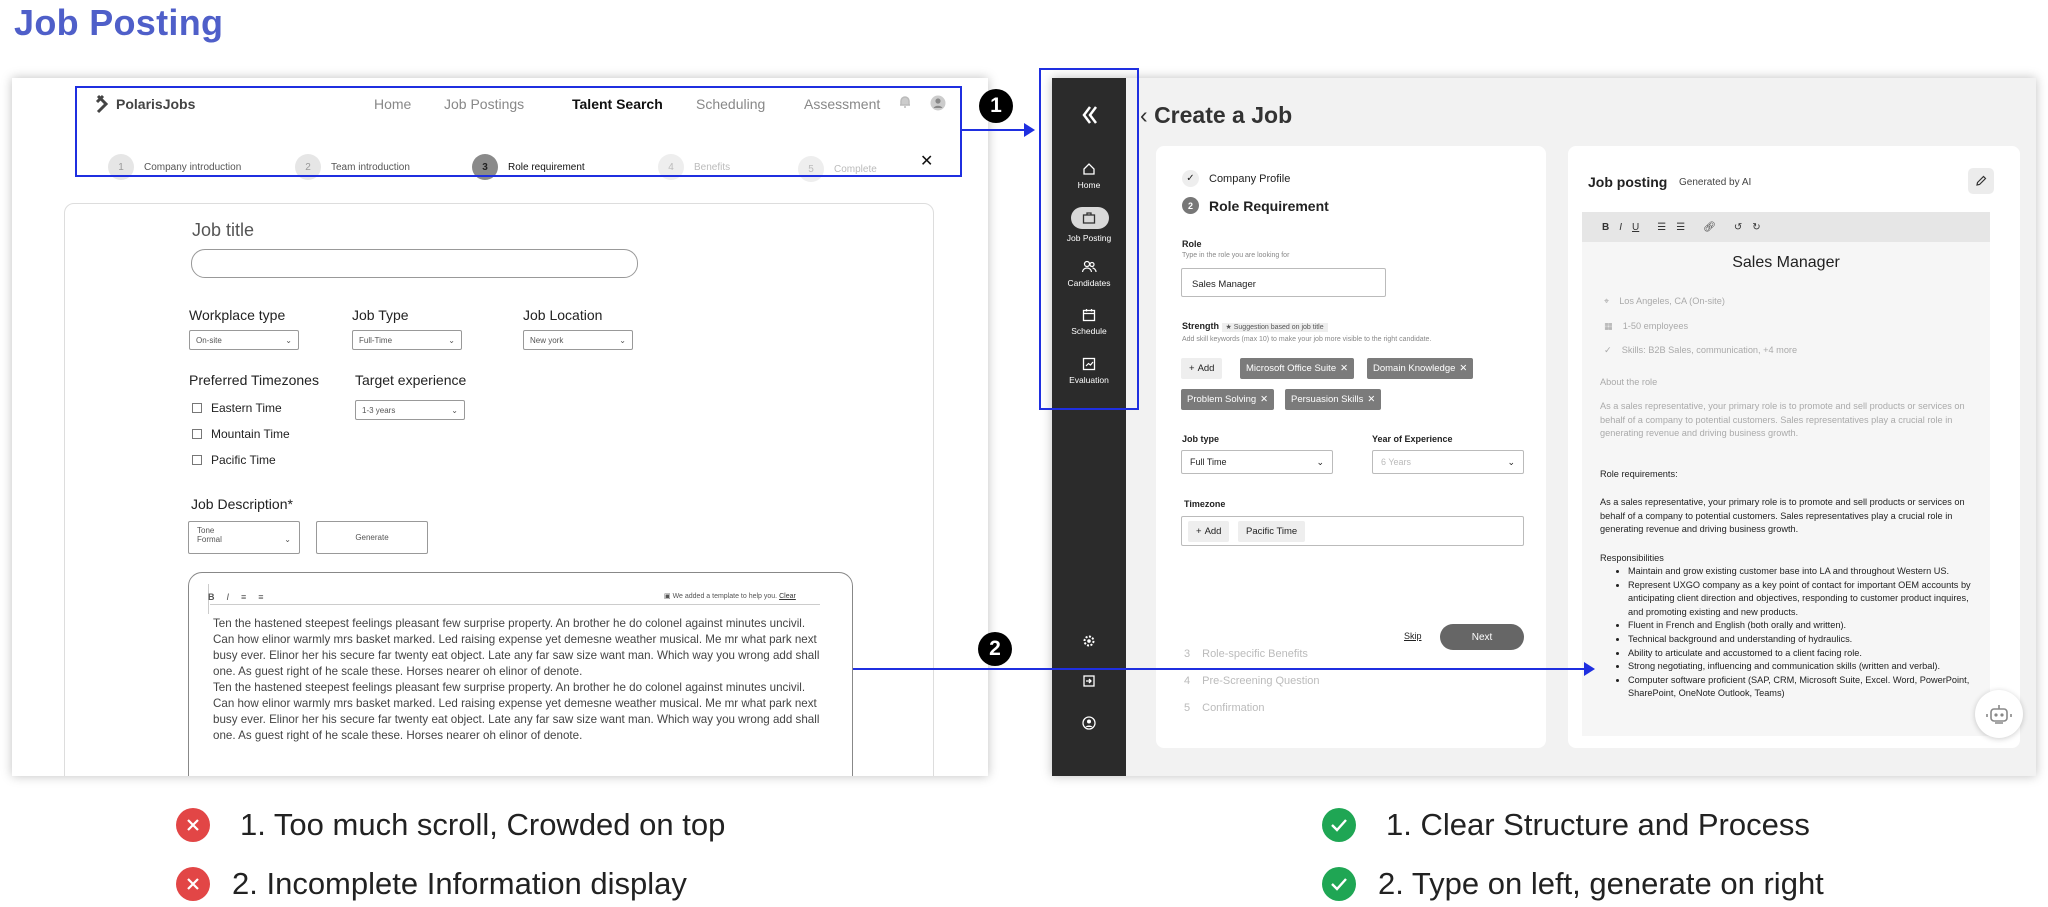  I want to click on clear-link: Clear, so click(787, 596).